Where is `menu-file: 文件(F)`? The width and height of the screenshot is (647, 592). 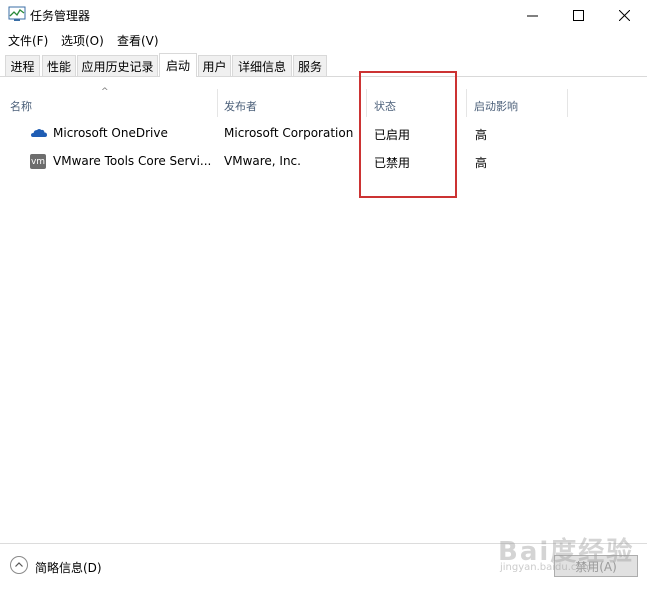
menu-file: 文件(F) is located at coordinates (28, 40).